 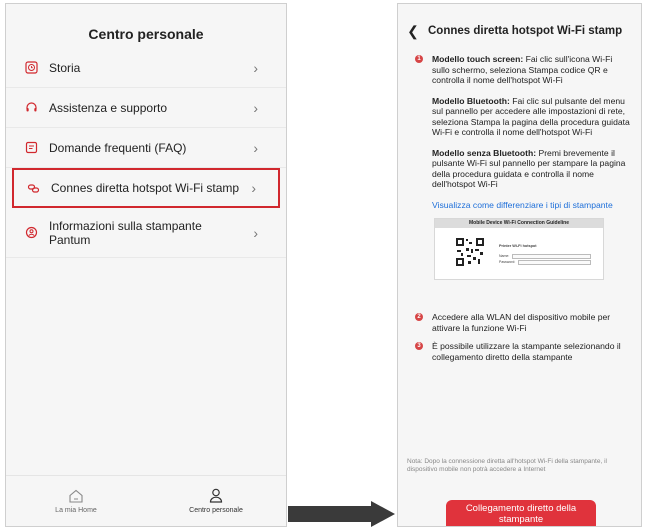 What do you see at coordinates (554, 262) in the screenshot?
I see `password-field` at bounding box center [554, 262].